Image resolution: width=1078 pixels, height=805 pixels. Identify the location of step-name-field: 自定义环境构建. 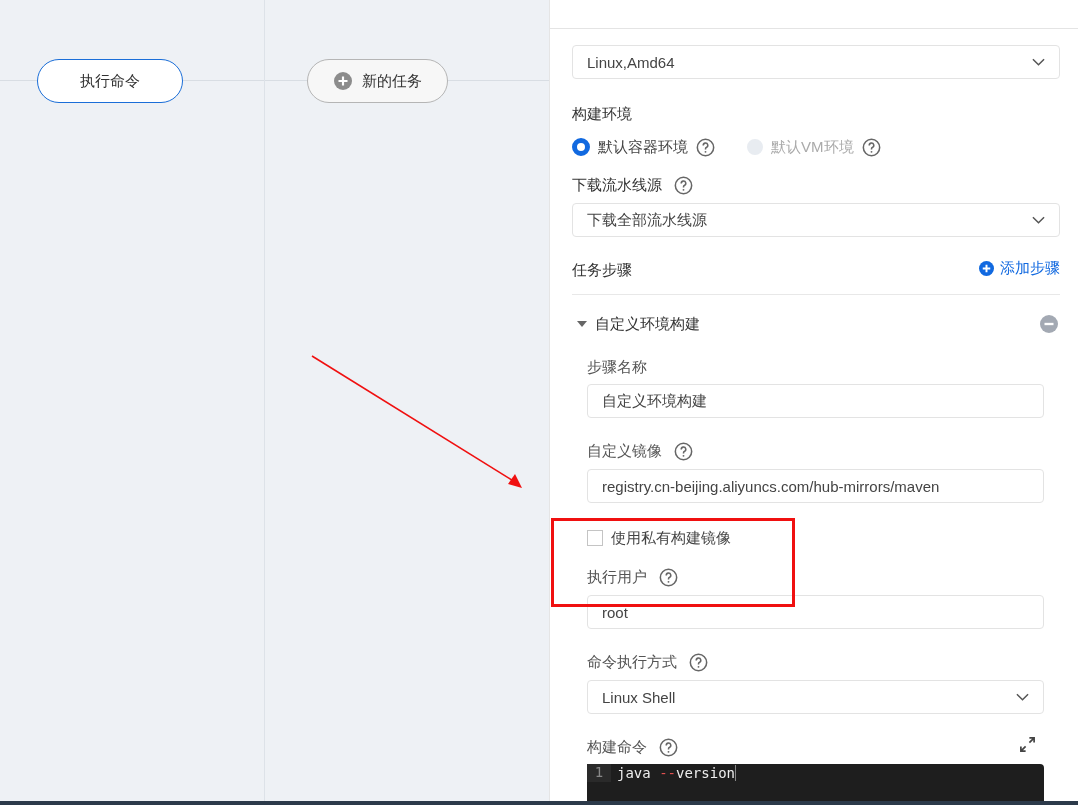
(815, 401).